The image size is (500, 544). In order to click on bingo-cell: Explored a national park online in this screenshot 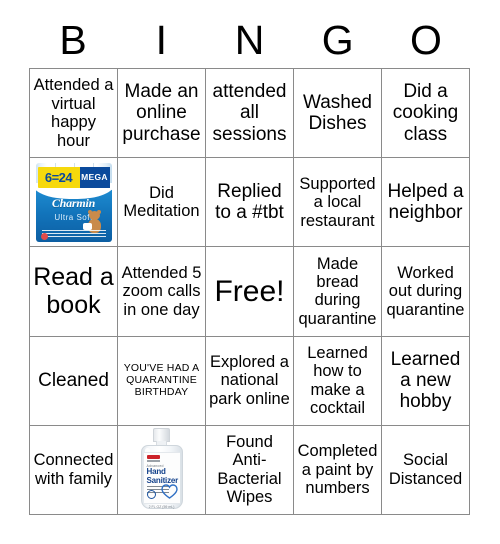, I will do `click(250, 381)`.